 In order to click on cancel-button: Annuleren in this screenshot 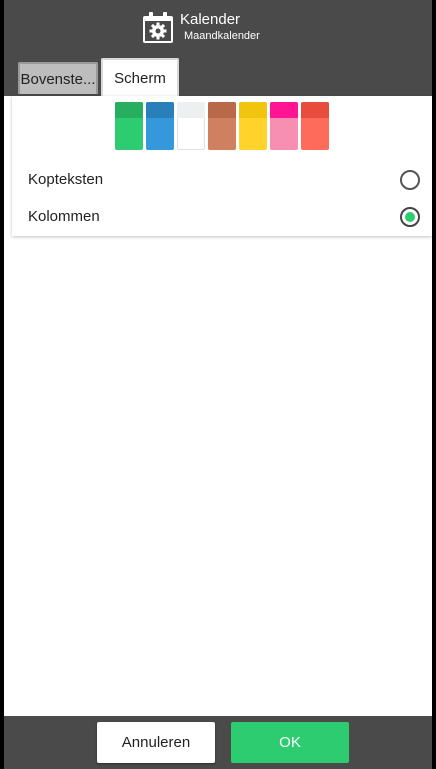, I will do `click(156, 742)`.